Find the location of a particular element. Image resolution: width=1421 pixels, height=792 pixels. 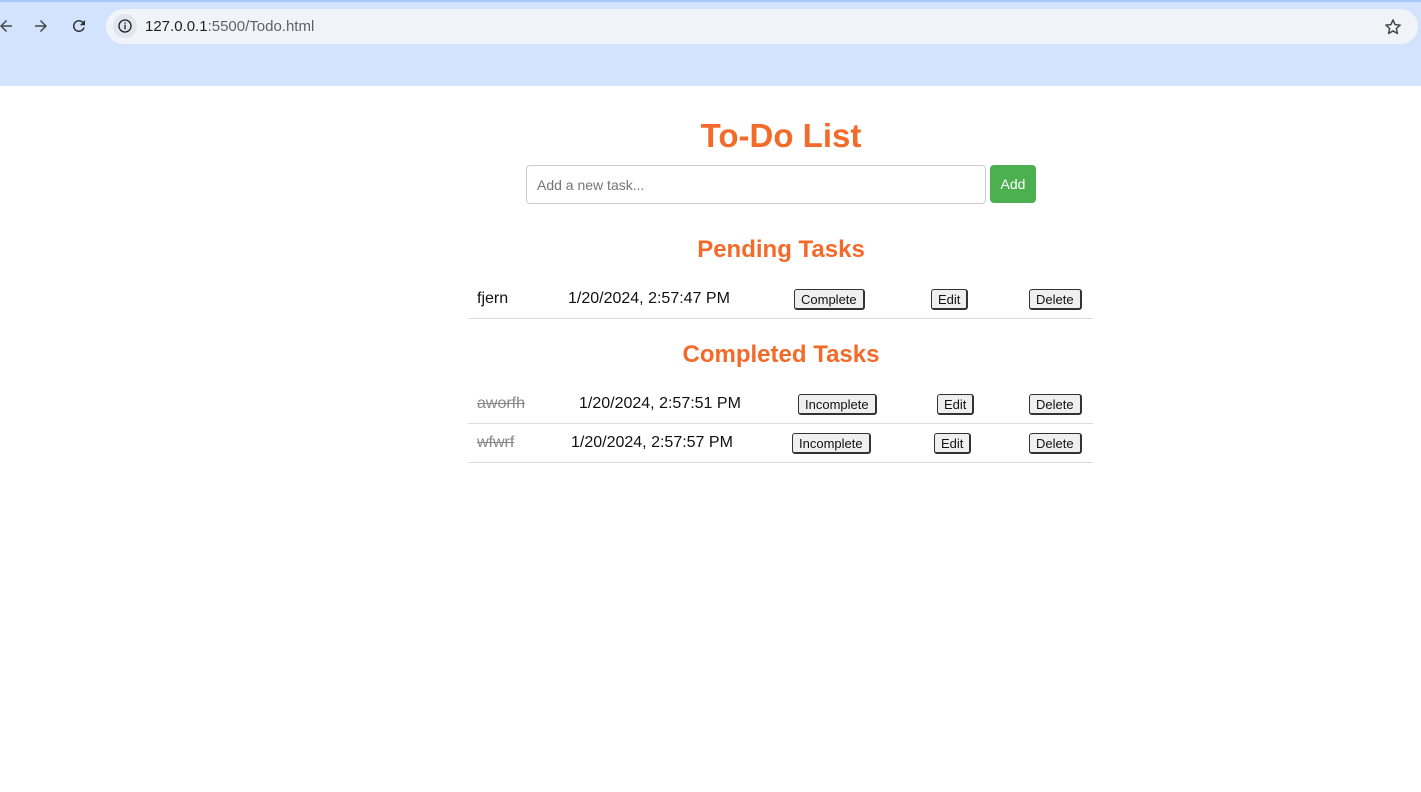

task-name: wfwrf is located at coordinates (496, 442).